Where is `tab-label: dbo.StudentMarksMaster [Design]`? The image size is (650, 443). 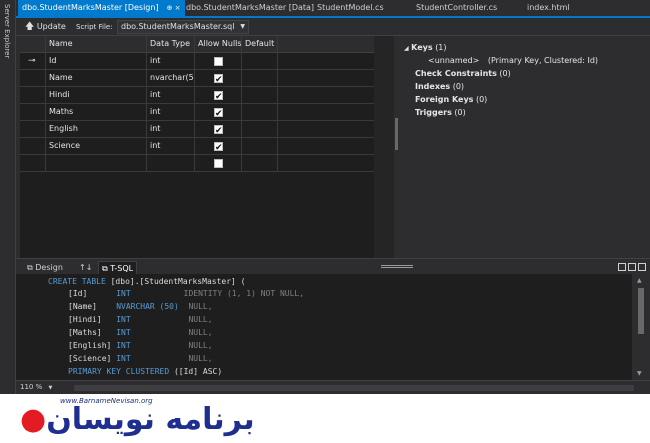 tab-label: dbo.StudentMarksMaster [Design] is located at coordinates (90, 7).